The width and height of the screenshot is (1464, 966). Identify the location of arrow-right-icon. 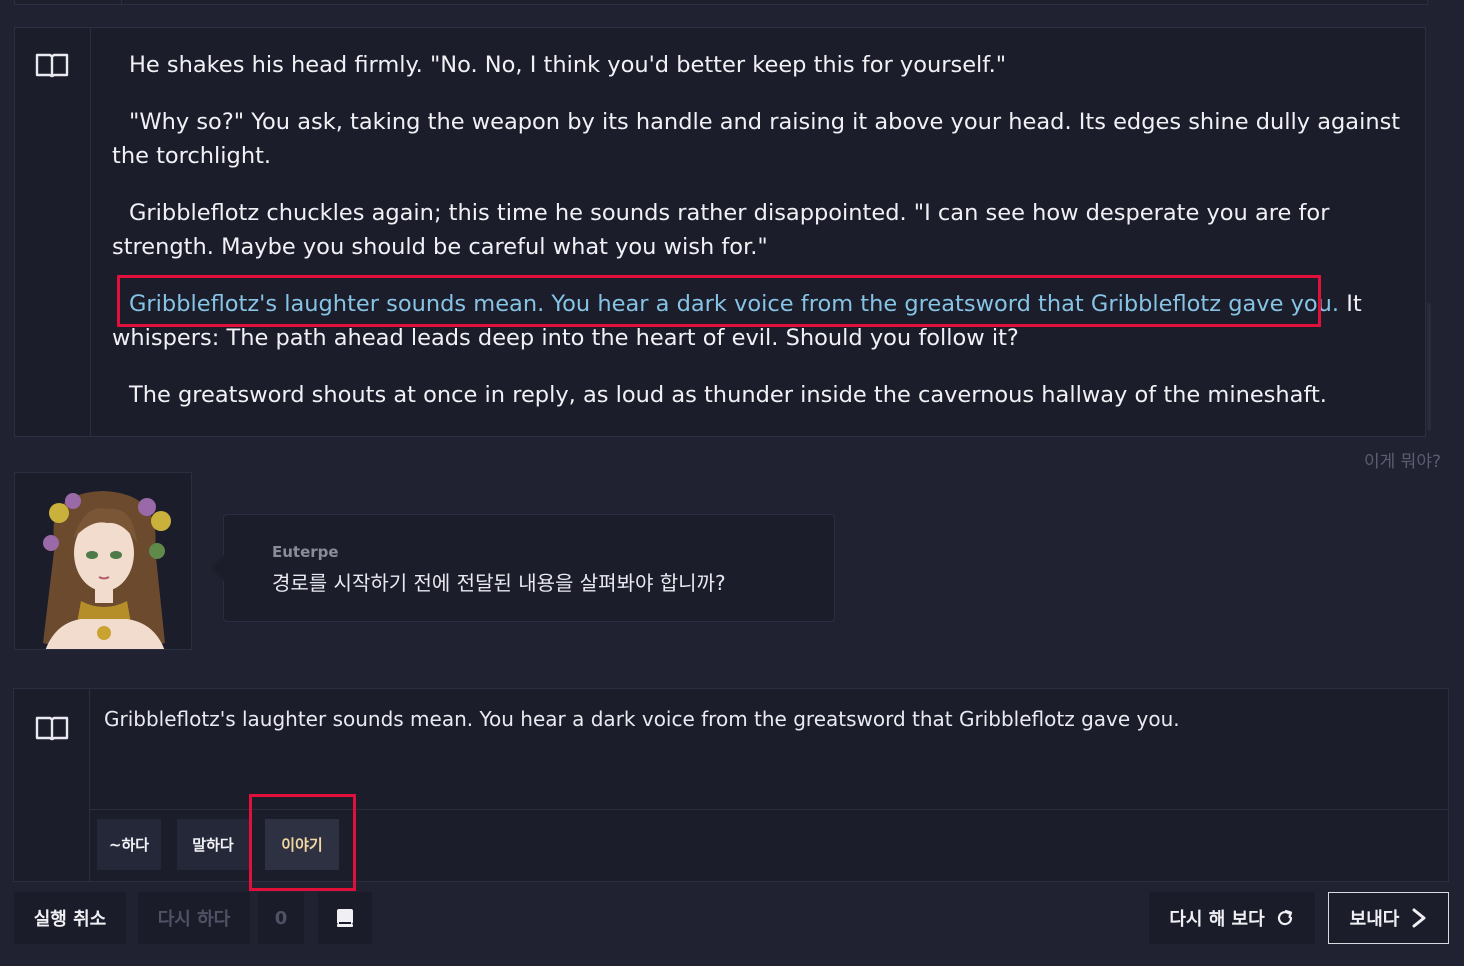
(1419, 918).